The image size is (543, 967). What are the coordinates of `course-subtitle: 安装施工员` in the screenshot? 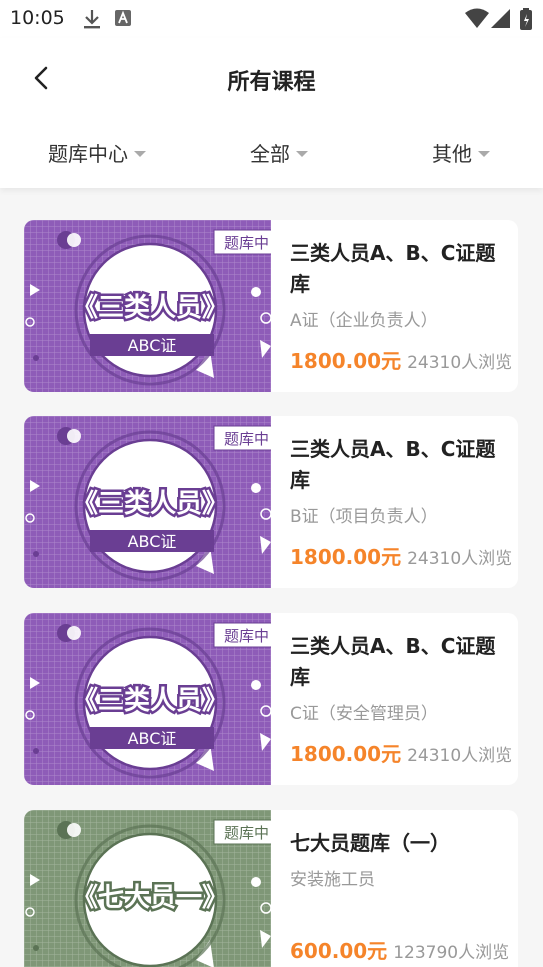 It's located at (332, 880).